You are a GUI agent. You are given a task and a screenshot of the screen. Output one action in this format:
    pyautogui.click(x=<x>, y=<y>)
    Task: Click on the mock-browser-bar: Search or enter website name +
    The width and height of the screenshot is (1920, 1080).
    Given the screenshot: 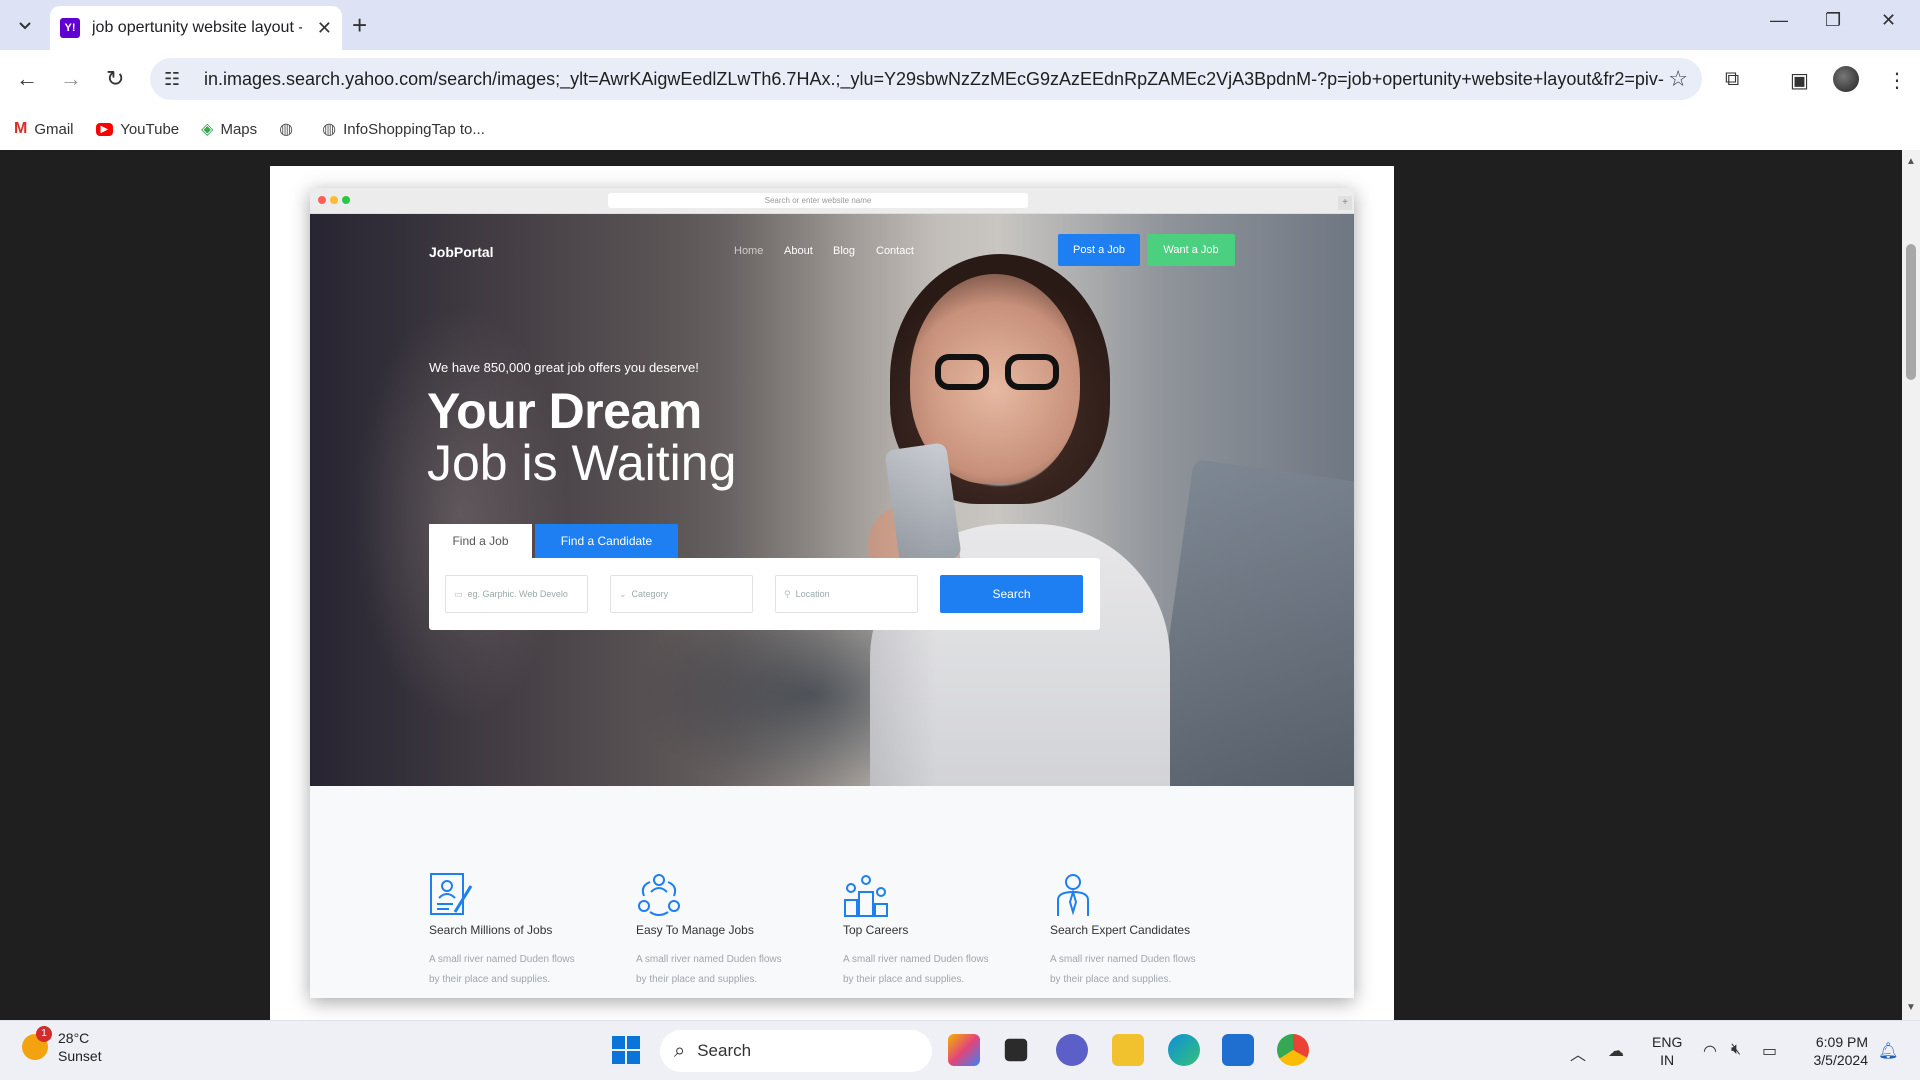 What is the action you would take?
    pyautogui.click(x=832, y=201)
    